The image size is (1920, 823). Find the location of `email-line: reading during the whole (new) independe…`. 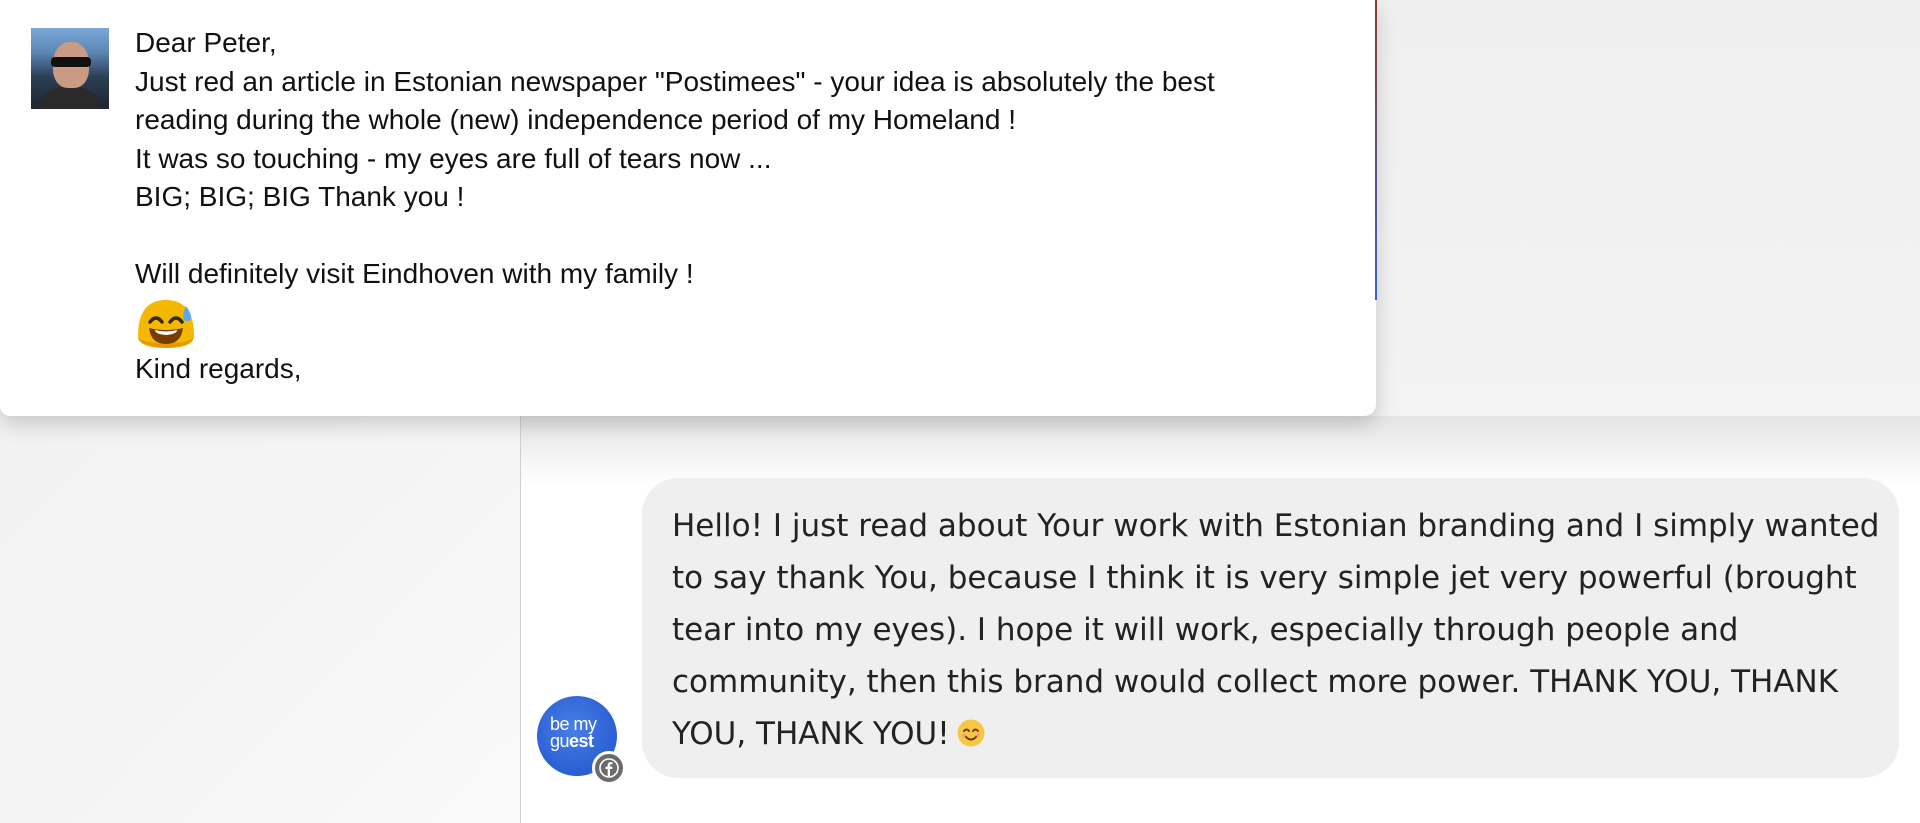

email-line: reading during the whole (new) independe… is located at coordinates (575, 119).